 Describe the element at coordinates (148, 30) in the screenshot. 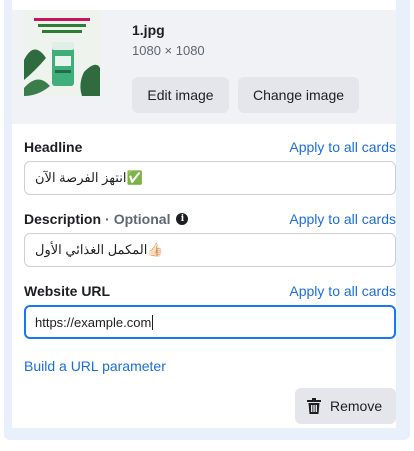

I see `file-name: 1.jpg` at that location.